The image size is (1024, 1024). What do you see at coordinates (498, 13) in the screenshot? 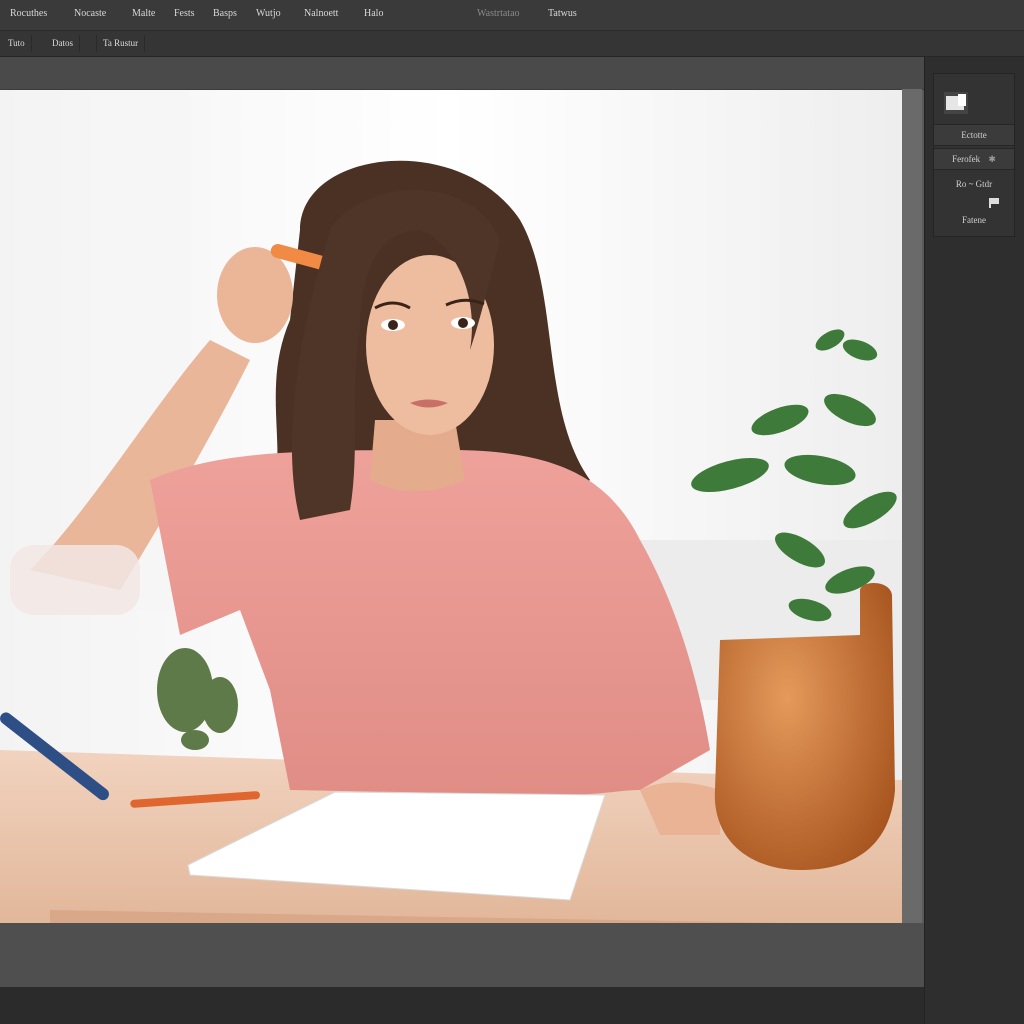
I see `menu-item-window: Wastrtatao` at bounding box center [498, 13].